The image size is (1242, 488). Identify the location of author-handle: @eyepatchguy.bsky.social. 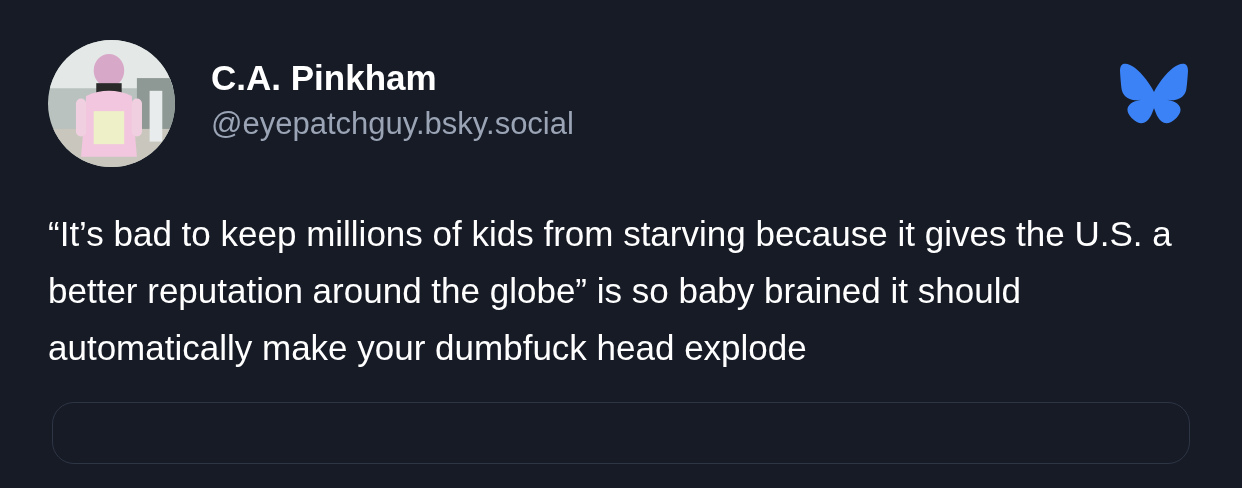
(647, 123).